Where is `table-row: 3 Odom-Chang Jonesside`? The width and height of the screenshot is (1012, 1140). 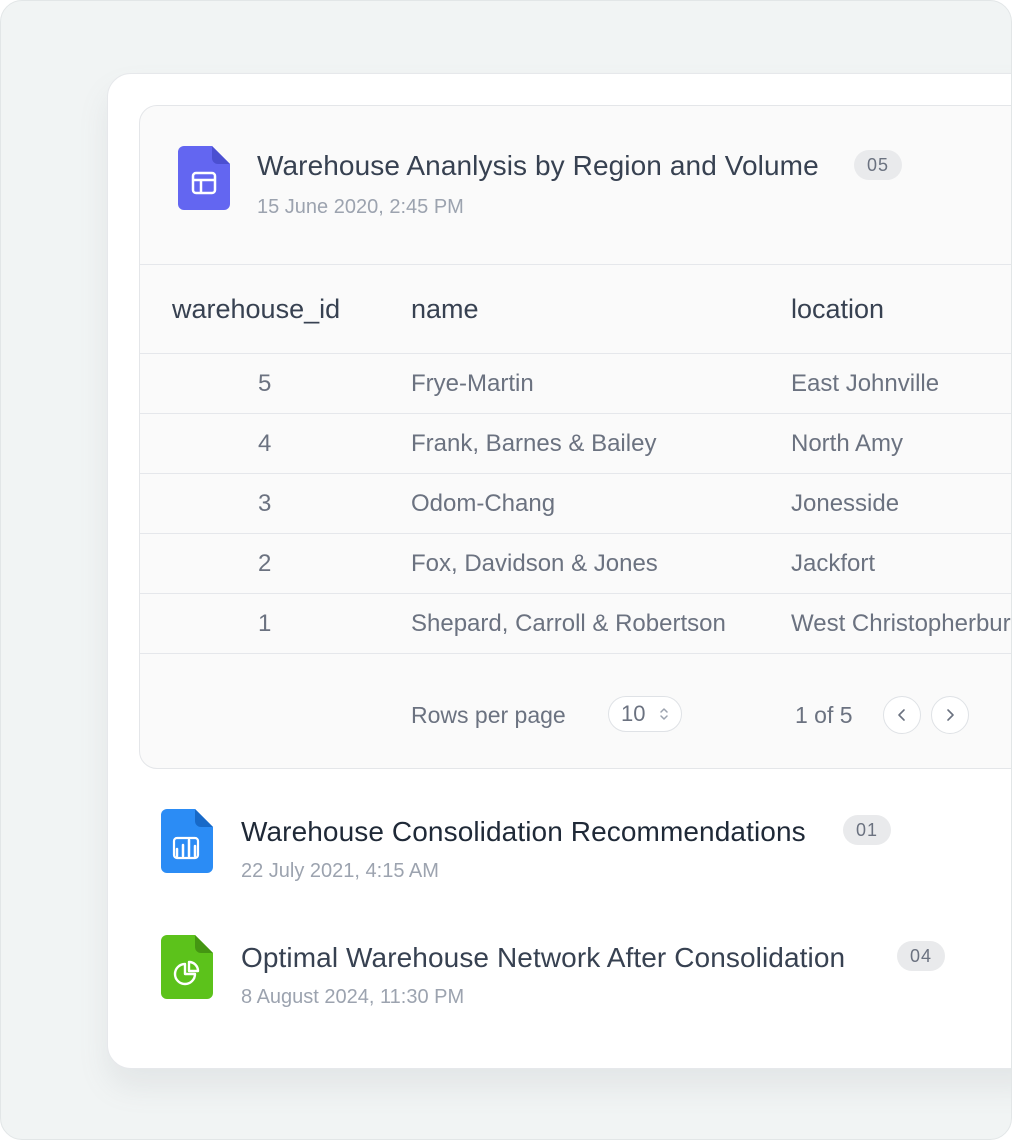 table-row: 3 Odom-Chang Jonesside is located at coordinates (575, 504).